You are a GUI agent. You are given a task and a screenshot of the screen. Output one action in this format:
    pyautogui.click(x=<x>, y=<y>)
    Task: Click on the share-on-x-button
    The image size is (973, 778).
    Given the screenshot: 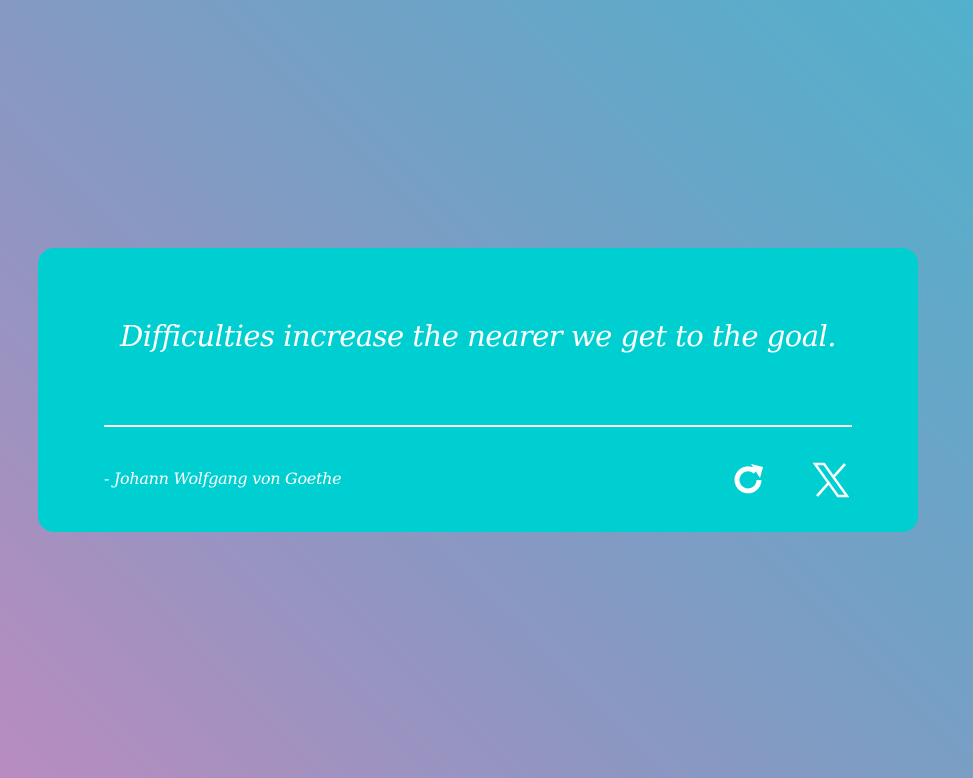 What is the action you would take?
    pyautogui.click(x=831, y=480)
    